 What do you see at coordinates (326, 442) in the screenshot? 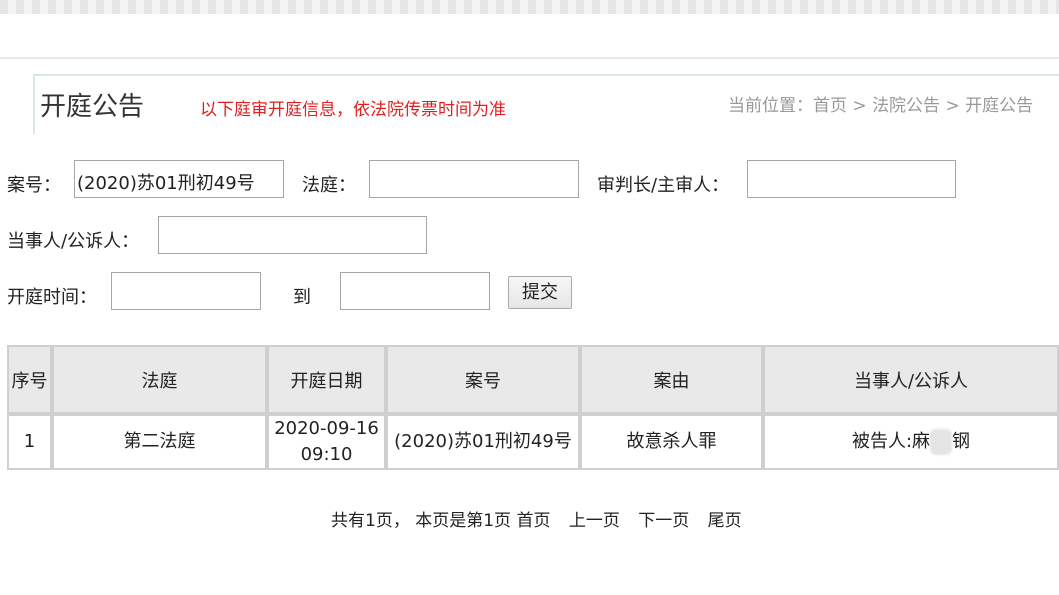
I see `cell-date: 2020-09-16 09:10` at bounding box center [326, 442].